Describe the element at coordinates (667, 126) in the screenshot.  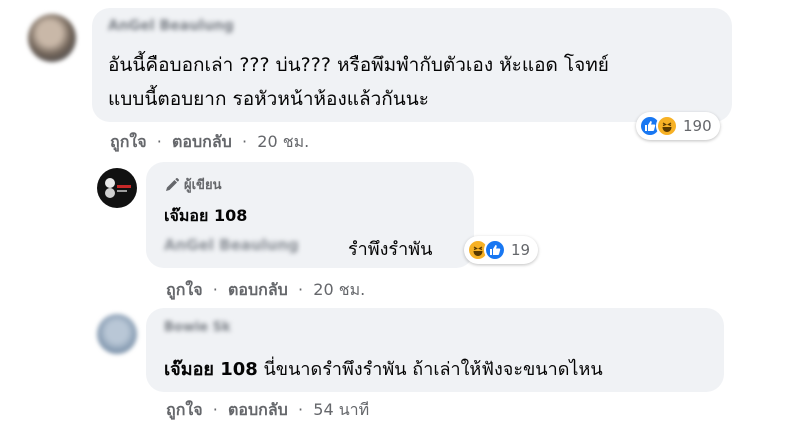
I see `haha-icon` at that location.